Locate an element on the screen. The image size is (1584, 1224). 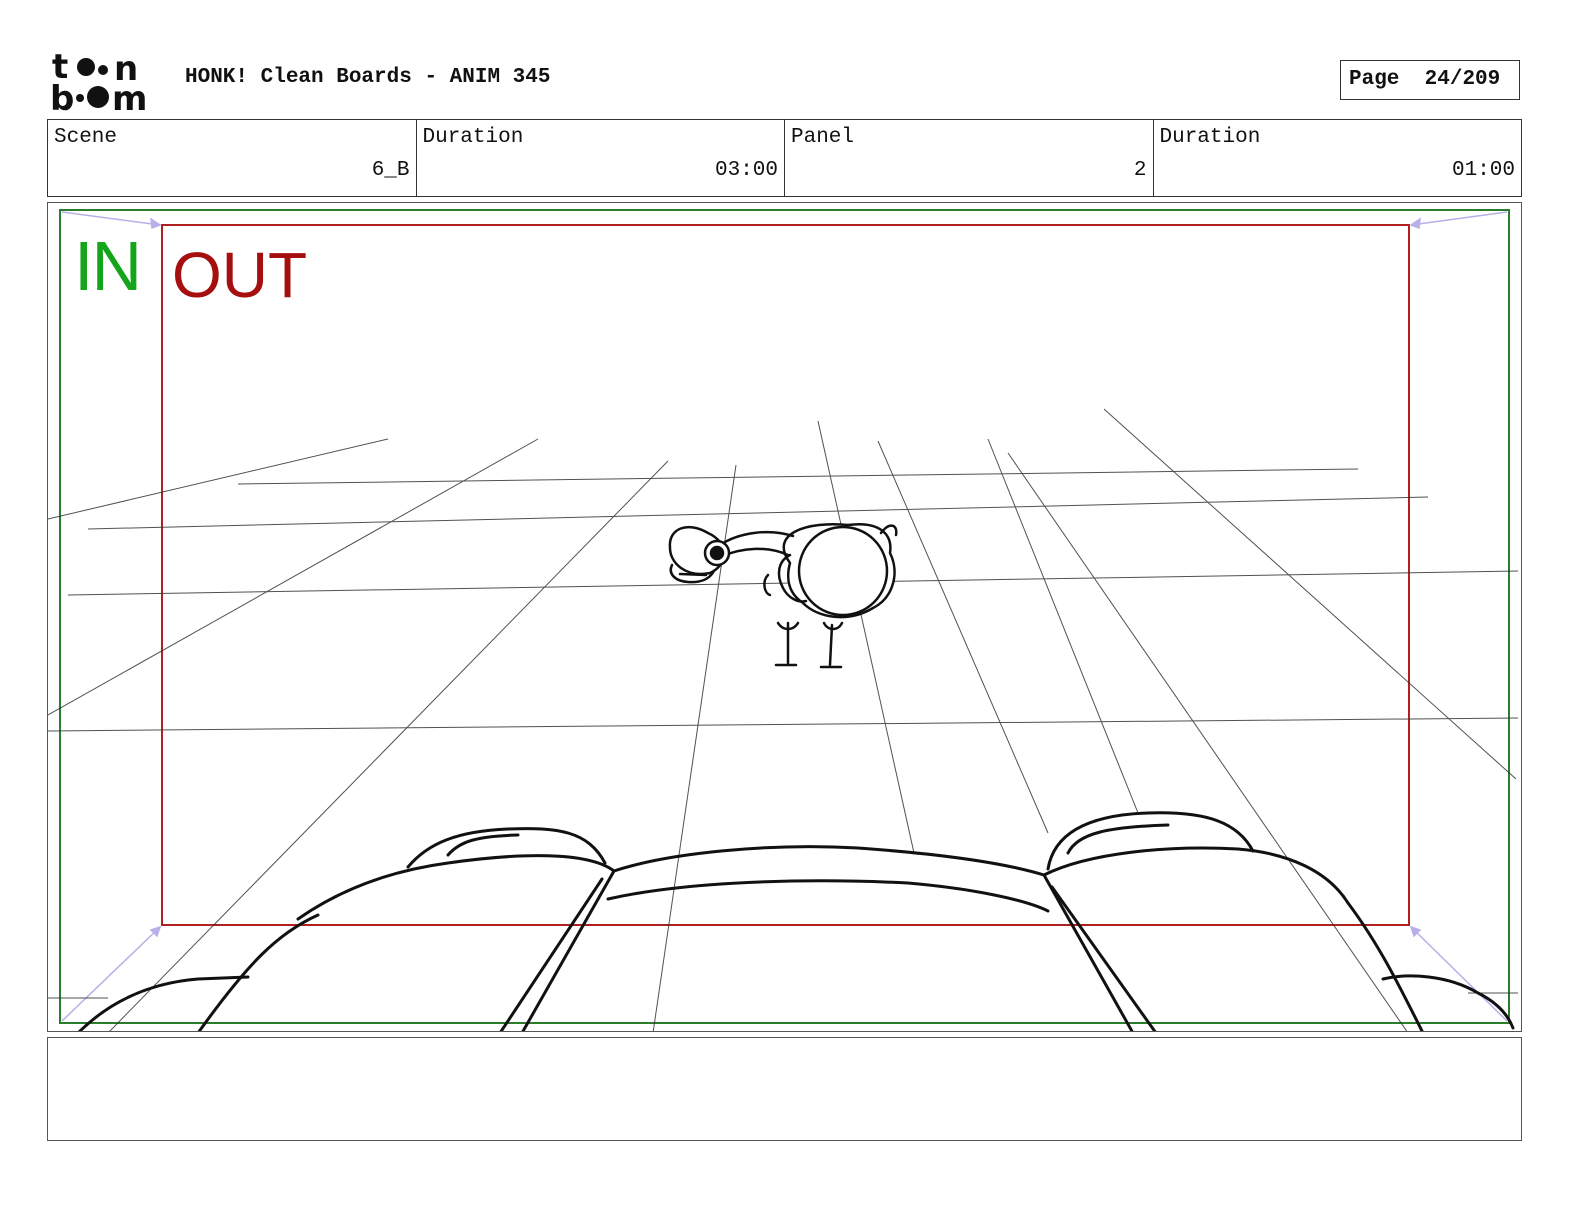
document-title: HONK! Clean Boards - ANIM 345 is located at coordinates (368, 77).